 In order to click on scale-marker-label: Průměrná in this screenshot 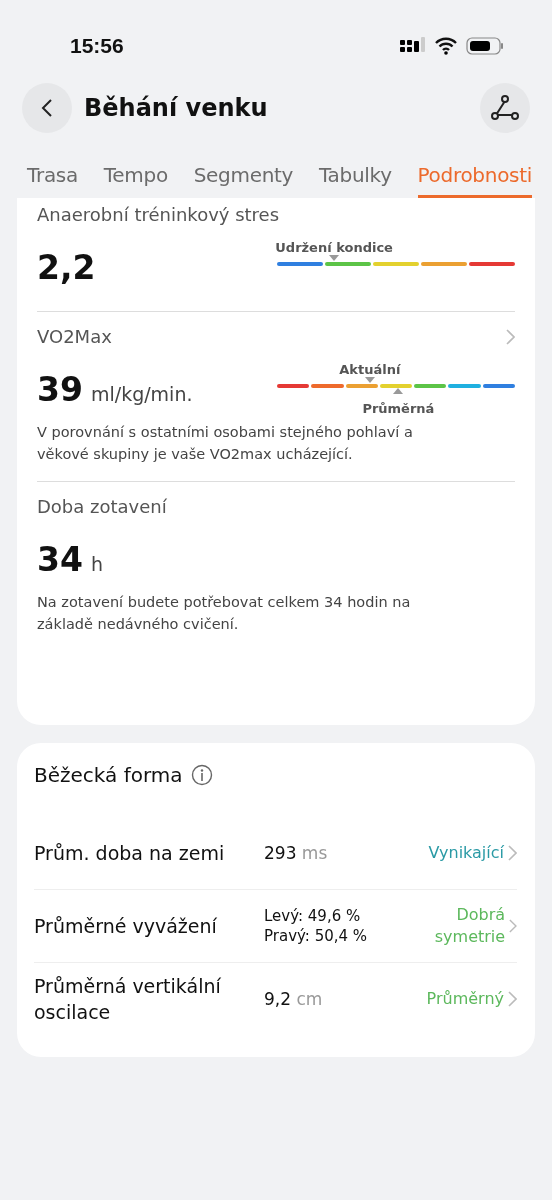, I will do `click(398, 408)`.